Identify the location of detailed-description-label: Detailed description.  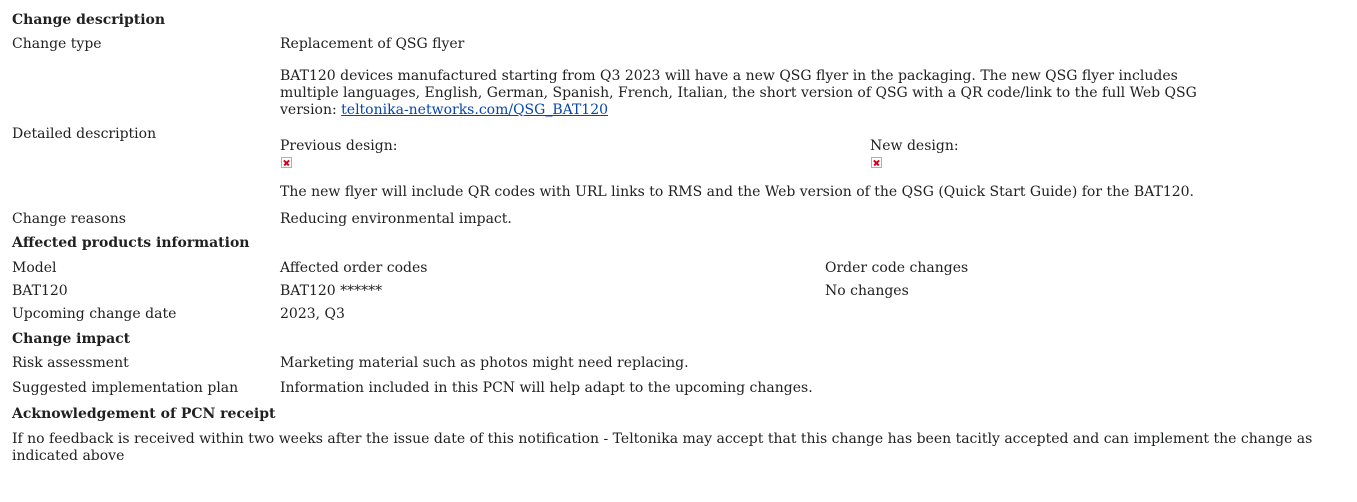
(84, 134).